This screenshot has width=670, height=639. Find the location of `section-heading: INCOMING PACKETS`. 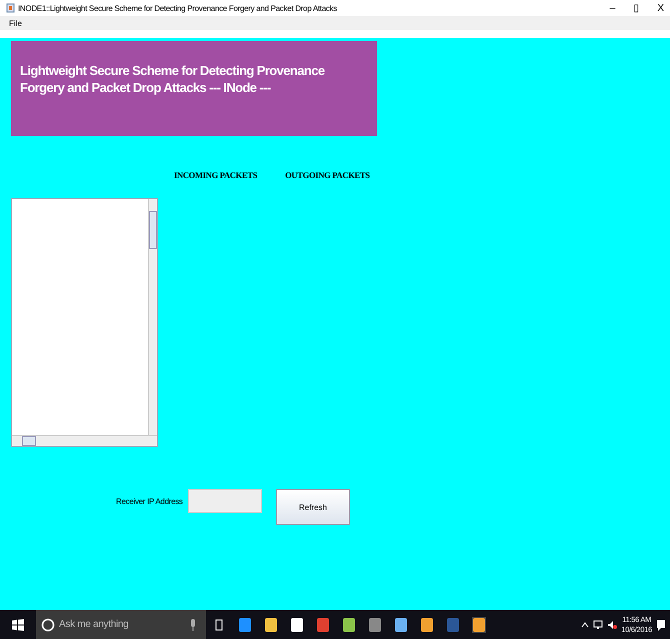

section-heading: INCOMING PACKETS is located at coordinates (216, 176).